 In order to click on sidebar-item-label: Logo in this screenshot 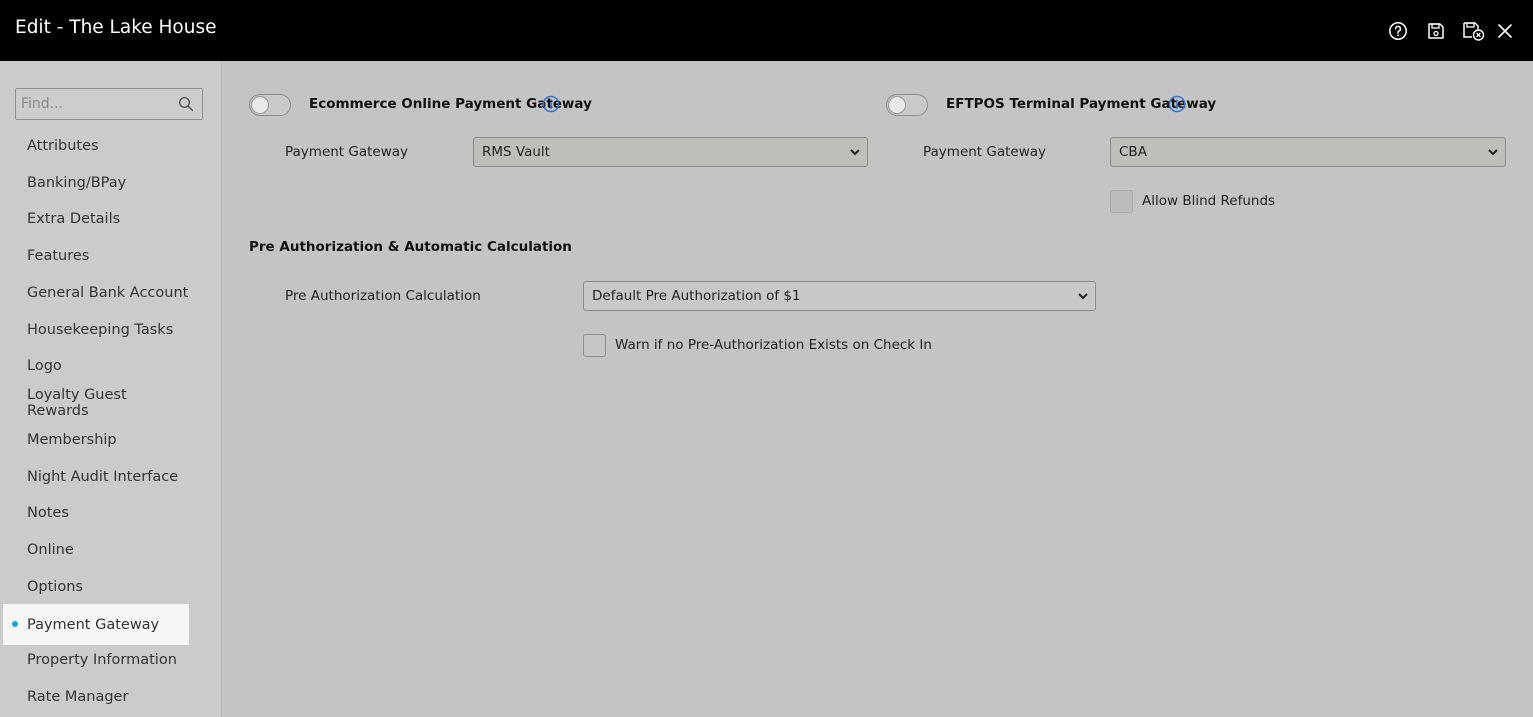, I will do `click(44, 366)`.